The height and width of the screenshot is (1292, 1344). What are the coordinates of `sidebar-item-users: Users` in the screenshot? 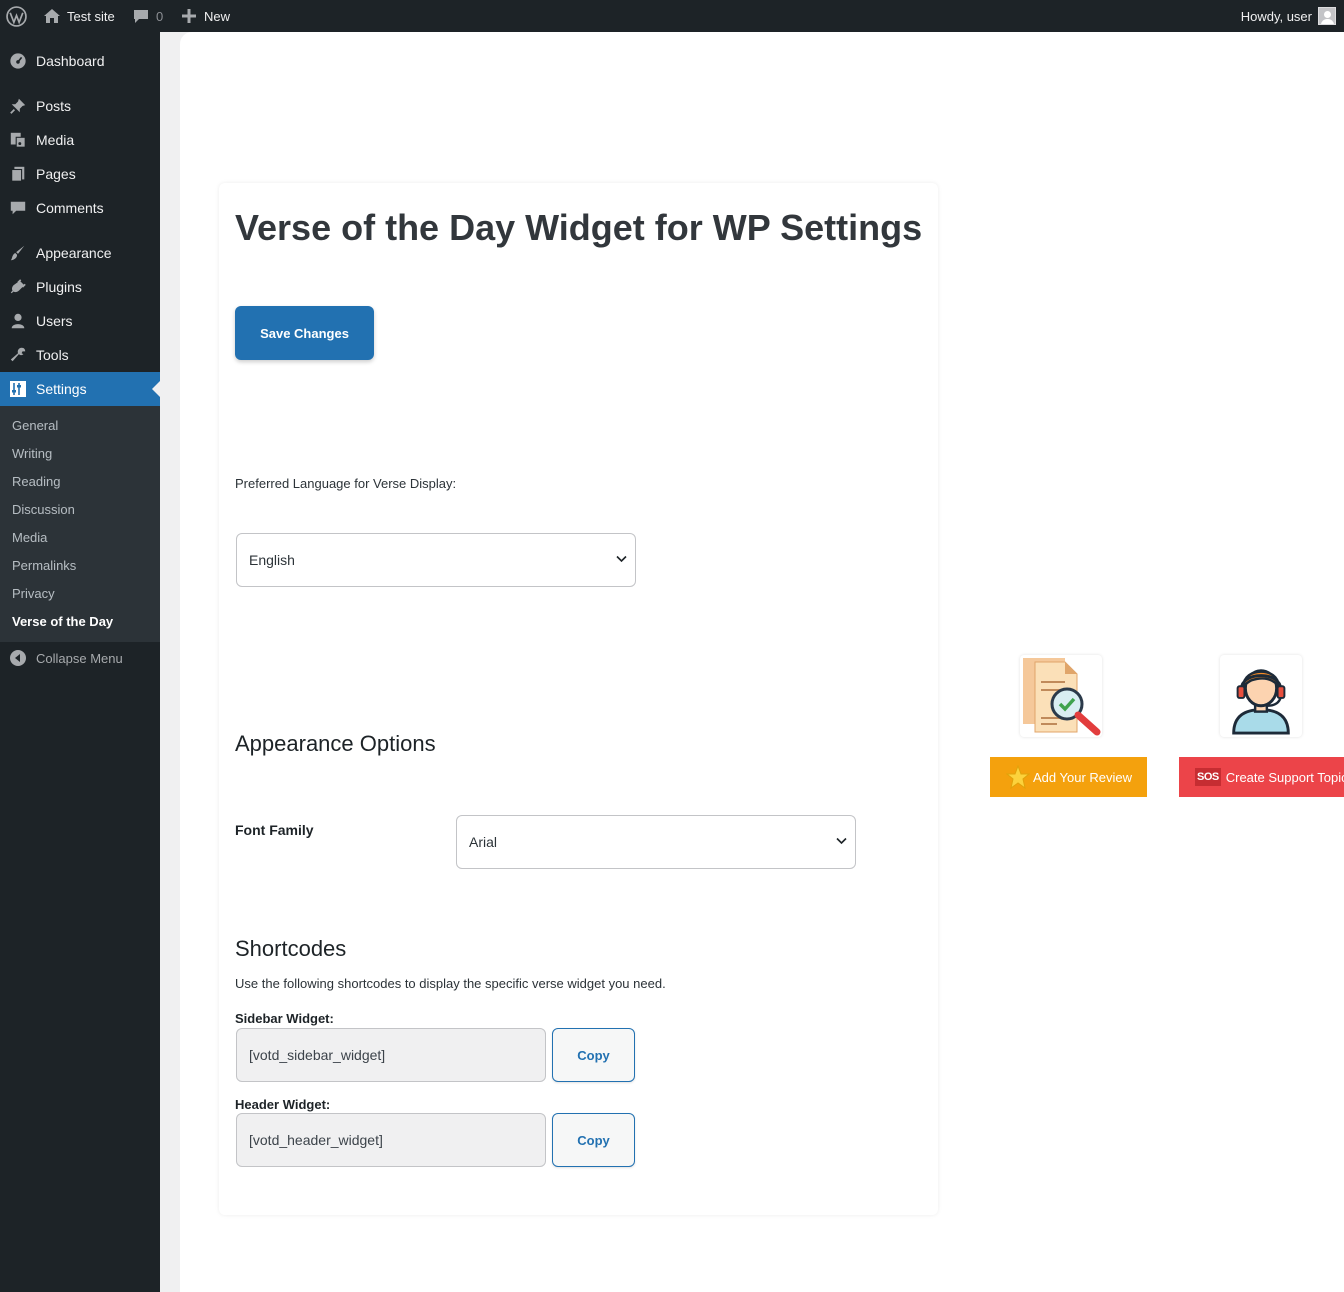 It's located at (80, 321).